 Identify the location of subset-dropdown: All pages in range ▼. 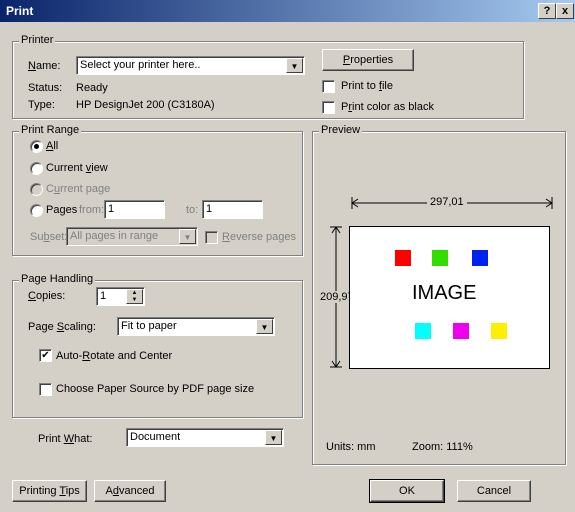
(132, 236).